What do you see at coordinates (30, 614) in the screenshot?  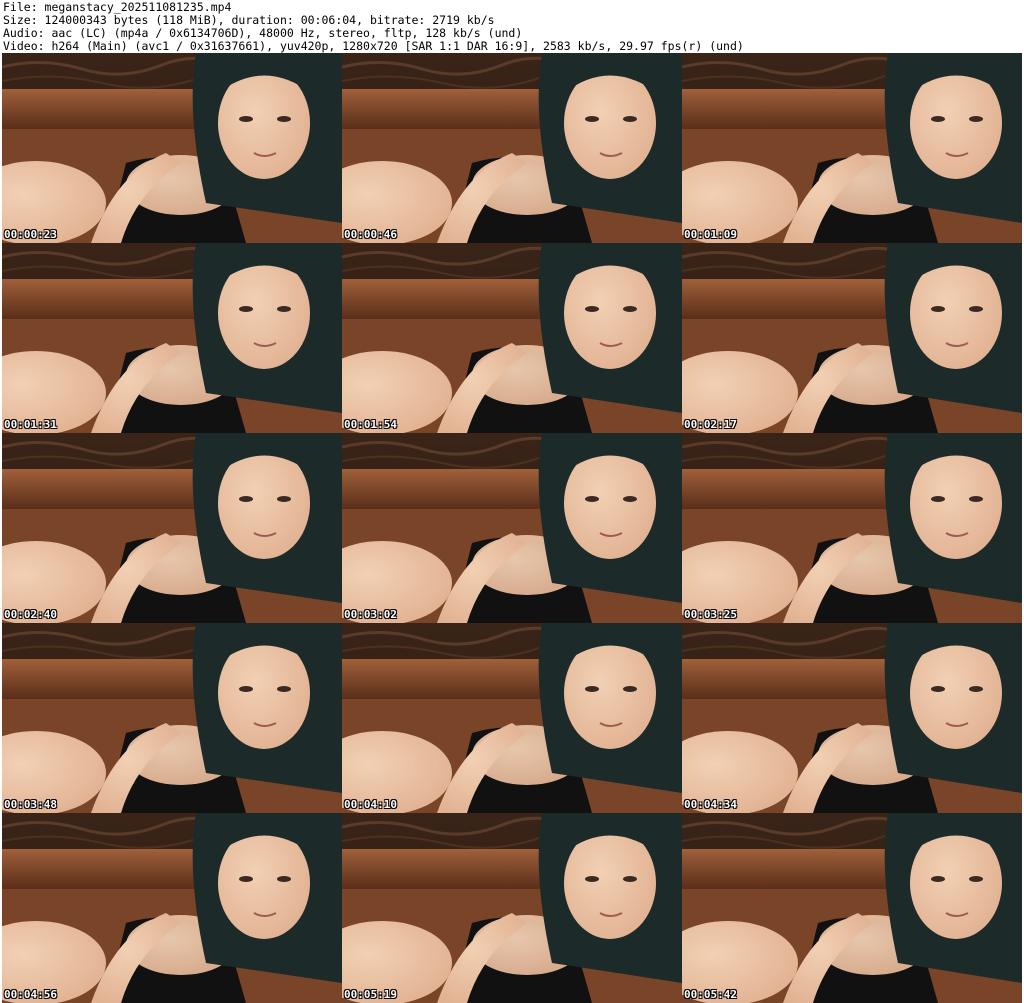 I see `thumbnail-timestamp: 00:02:40` at bounding box center [30, 614].